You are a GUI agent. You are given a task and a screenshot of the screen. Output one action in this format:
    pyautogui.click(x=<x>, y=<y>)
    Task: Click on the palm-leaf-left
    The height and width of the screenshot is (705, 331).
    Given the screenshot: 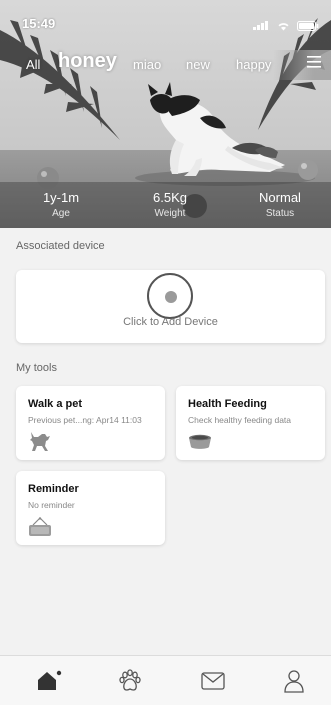 What is the action you would take?
    pyautogui.click(x=60, y=80)
    